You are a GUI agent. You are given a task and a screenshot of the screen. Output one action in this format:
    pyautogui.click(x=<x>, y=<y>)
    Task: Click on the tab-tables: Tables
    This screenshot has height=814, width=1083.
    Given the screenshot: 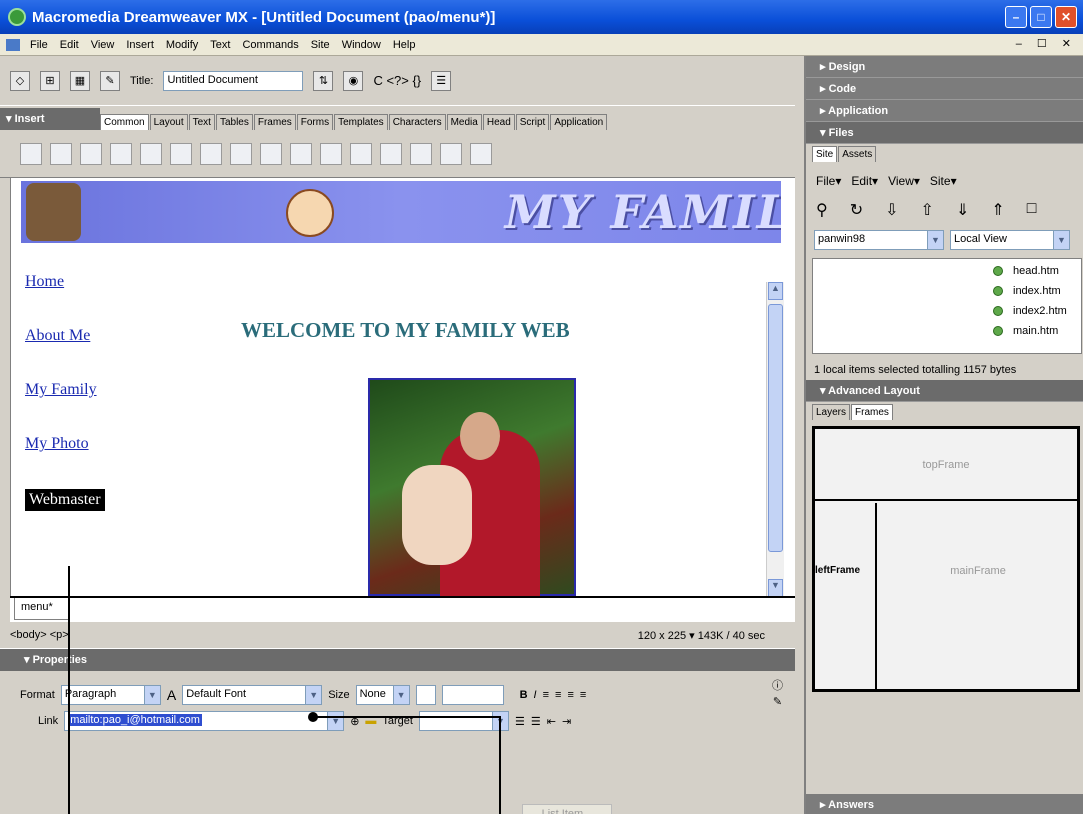 What is the action you would take?
    pyautogui.click(x=234, y=122)
    